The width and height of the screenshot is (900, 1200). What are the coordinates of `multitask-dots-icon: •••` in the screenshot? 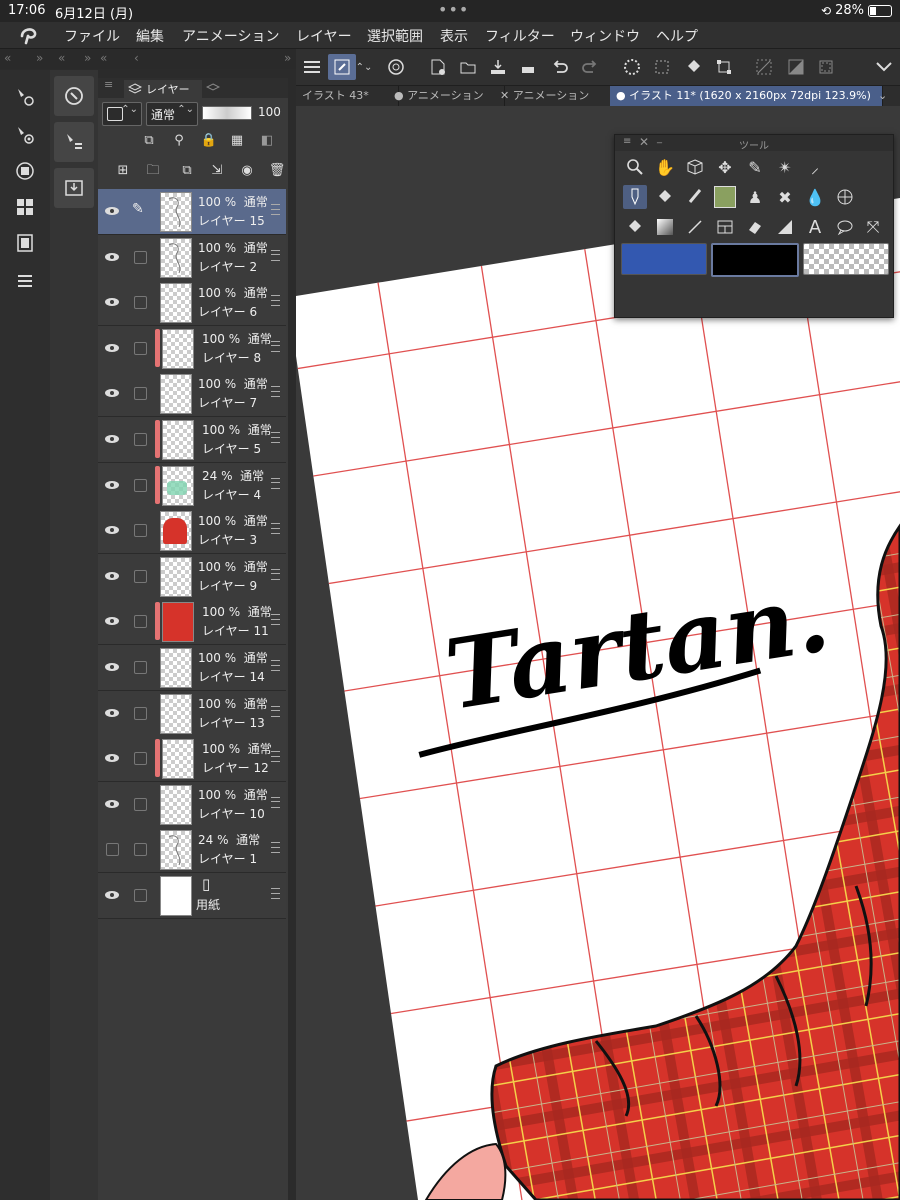 It's located at (453, 9).